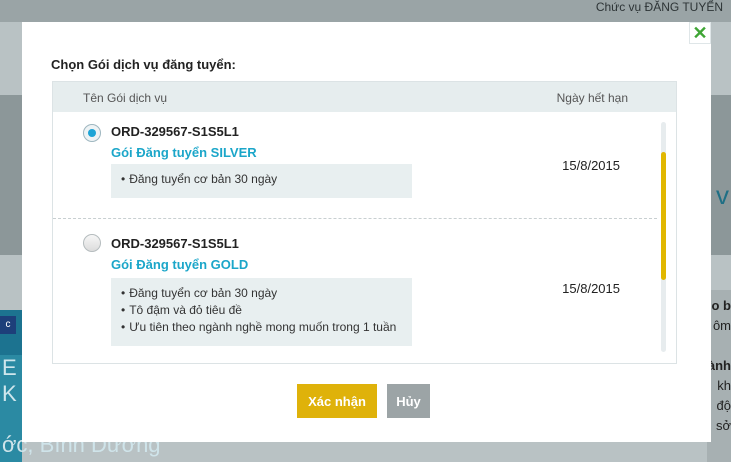 The image size is (731, 462). What do you see at coordinates (659, 7) in the screenshot?
I see `background-topbar-text: Chức vụ ĐĂNG TUYỂN` at bounding box center [659, 7].